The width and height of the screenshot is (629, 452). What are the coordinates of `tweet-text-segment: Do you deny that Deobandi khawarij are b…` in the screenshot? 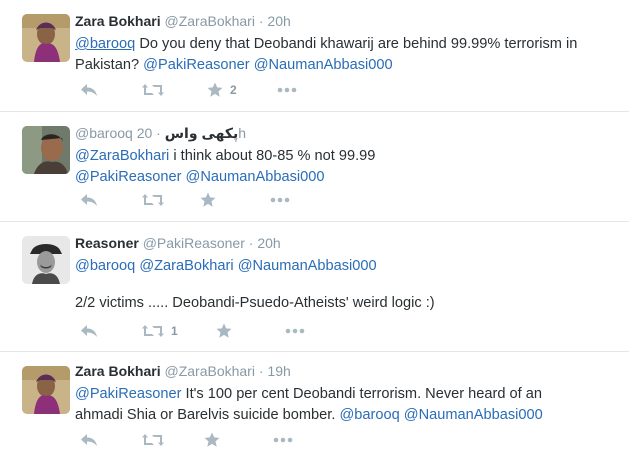 It's located at (356, 44).